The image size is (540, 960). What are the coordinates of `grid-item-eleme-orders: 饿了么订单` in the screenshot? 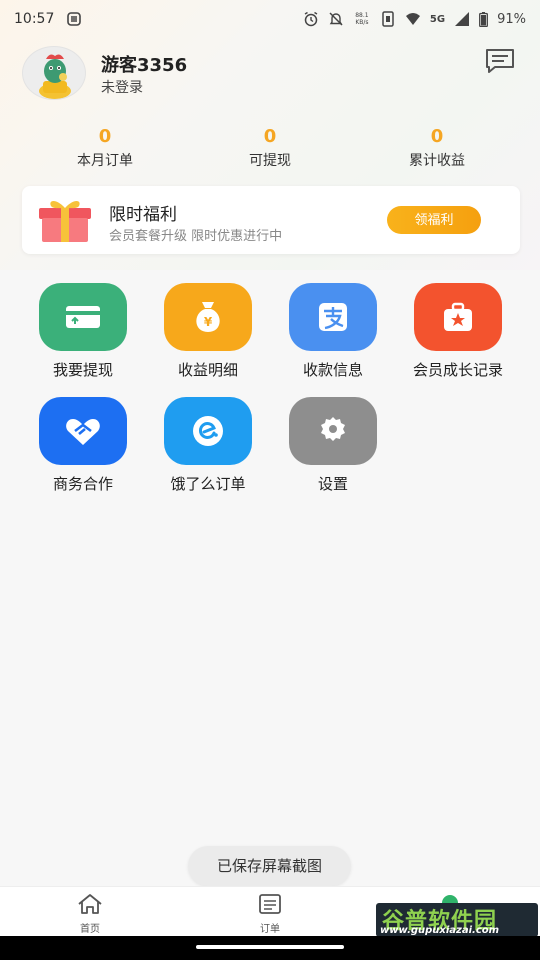 It's located at (208, 445).